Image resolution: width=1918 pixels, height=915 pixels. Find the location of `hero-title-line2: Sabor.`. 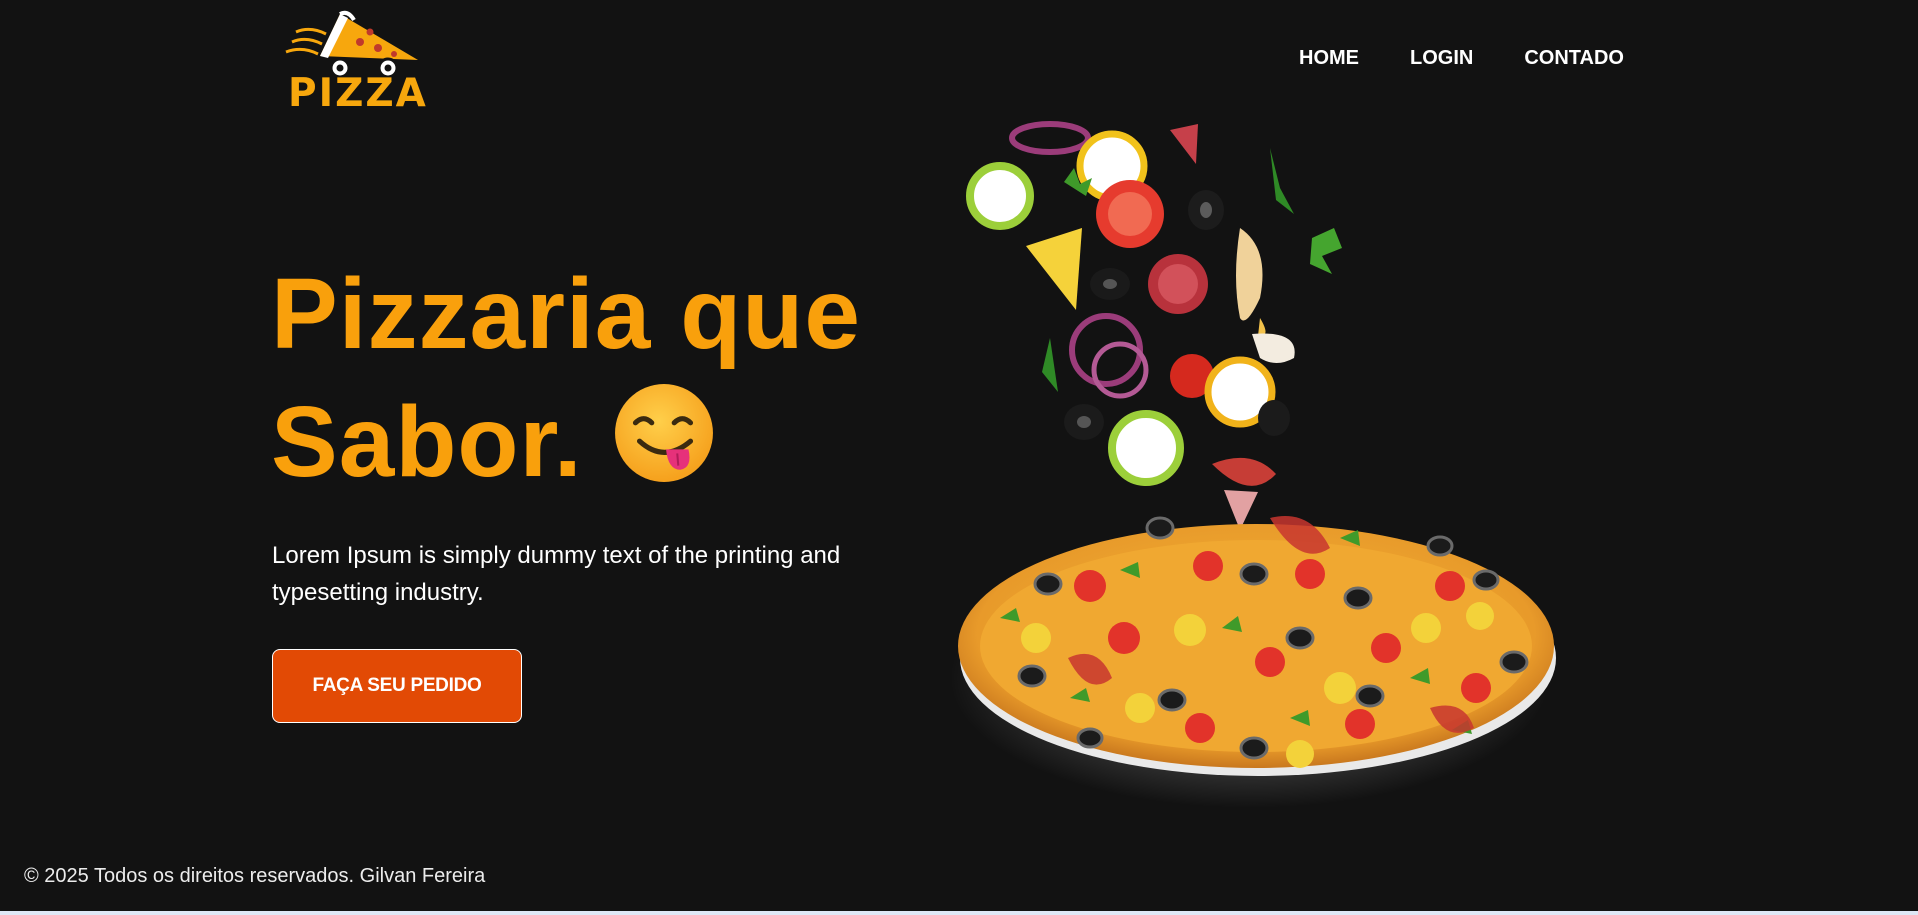

hero-title-line2: Sabor. is located at coordinates (566, 442).